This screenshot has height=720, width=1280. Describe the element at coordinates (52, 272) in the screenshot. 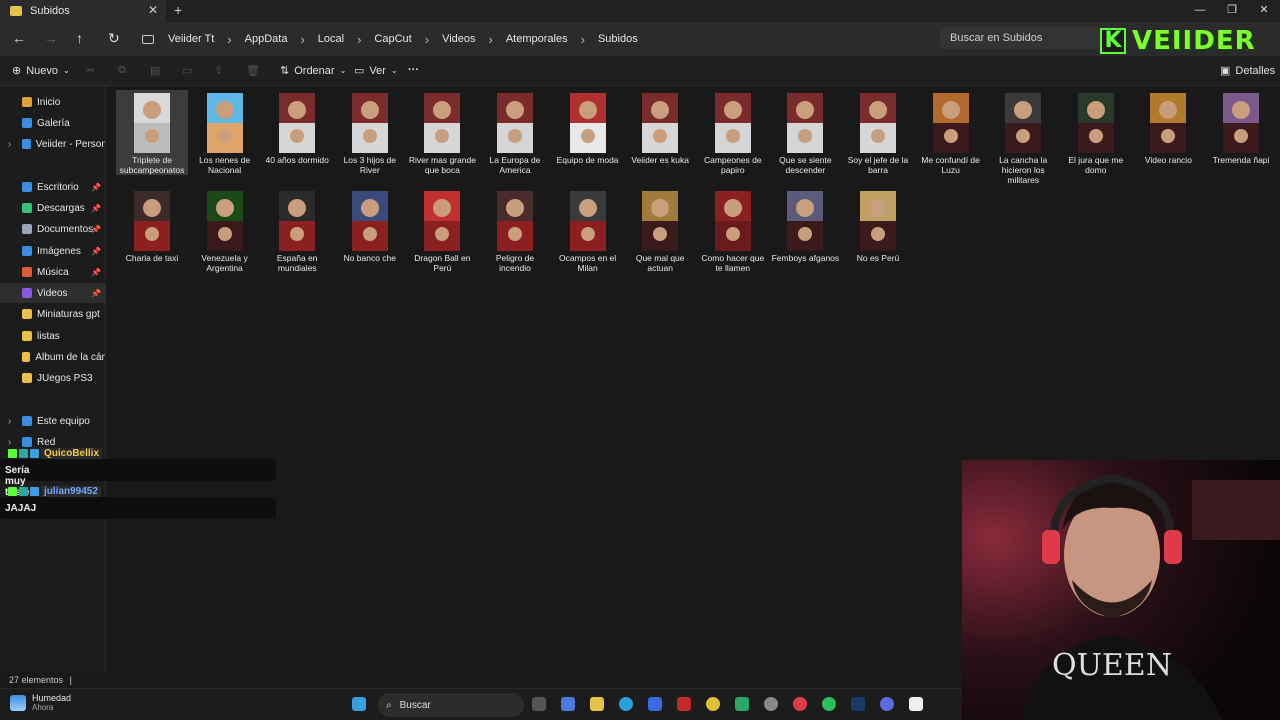

I see `sidebar-item: Música 📌` at that location.